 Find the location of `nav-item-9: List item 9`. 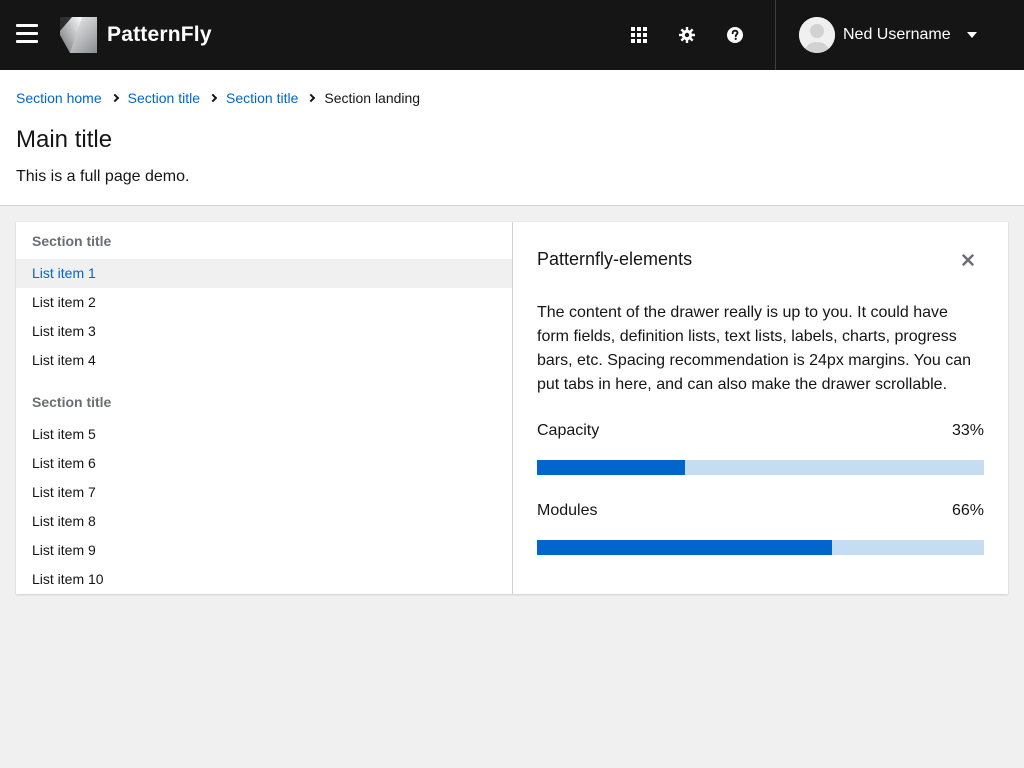

nav-item-9: List item 9 is located at coordinates (264, 550).